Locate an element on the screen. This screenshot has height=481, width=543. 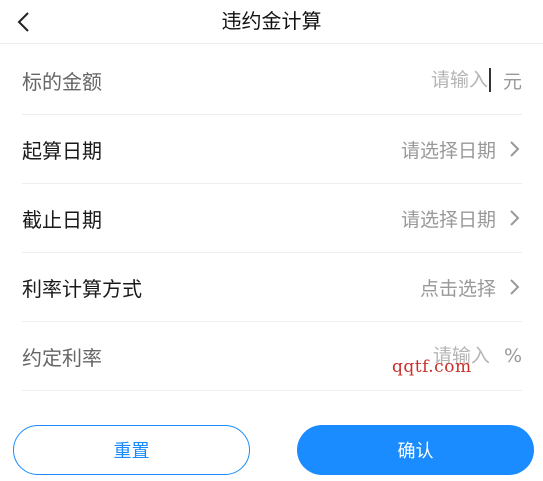
rate-method-row: 利率计算方式 点击选择 is located at coordinates (272, 287).